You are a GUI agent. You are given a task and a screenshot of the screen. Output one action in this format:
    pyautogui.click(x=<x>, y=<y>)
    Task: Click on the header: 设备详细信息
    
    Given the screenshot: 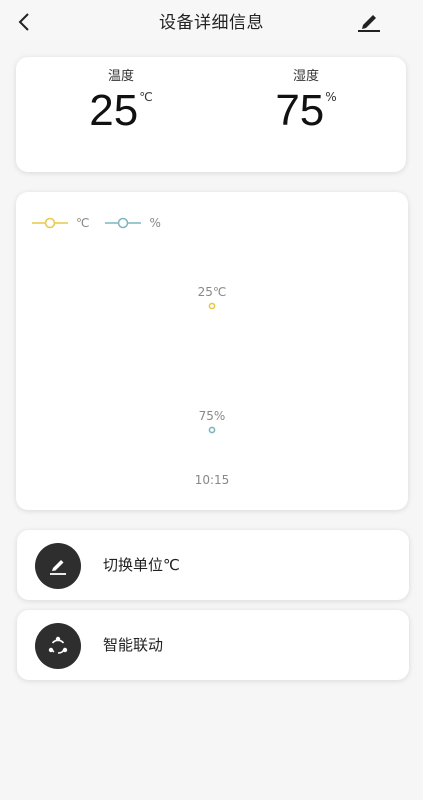 What is the action you would take?
    pyautogui.click(x=211, y=20)
    